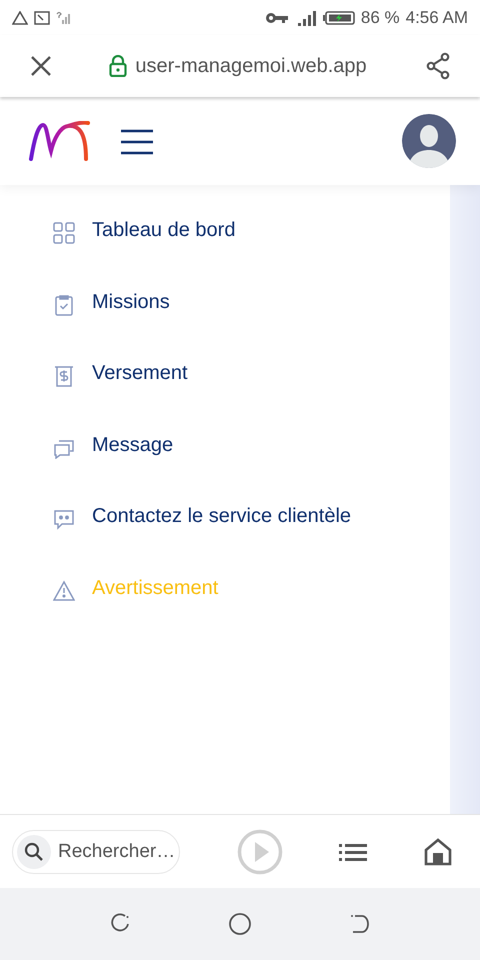  Describe the element at coordinates (133, 445) in the screenshot. I see `menu-item: Message` at that location.